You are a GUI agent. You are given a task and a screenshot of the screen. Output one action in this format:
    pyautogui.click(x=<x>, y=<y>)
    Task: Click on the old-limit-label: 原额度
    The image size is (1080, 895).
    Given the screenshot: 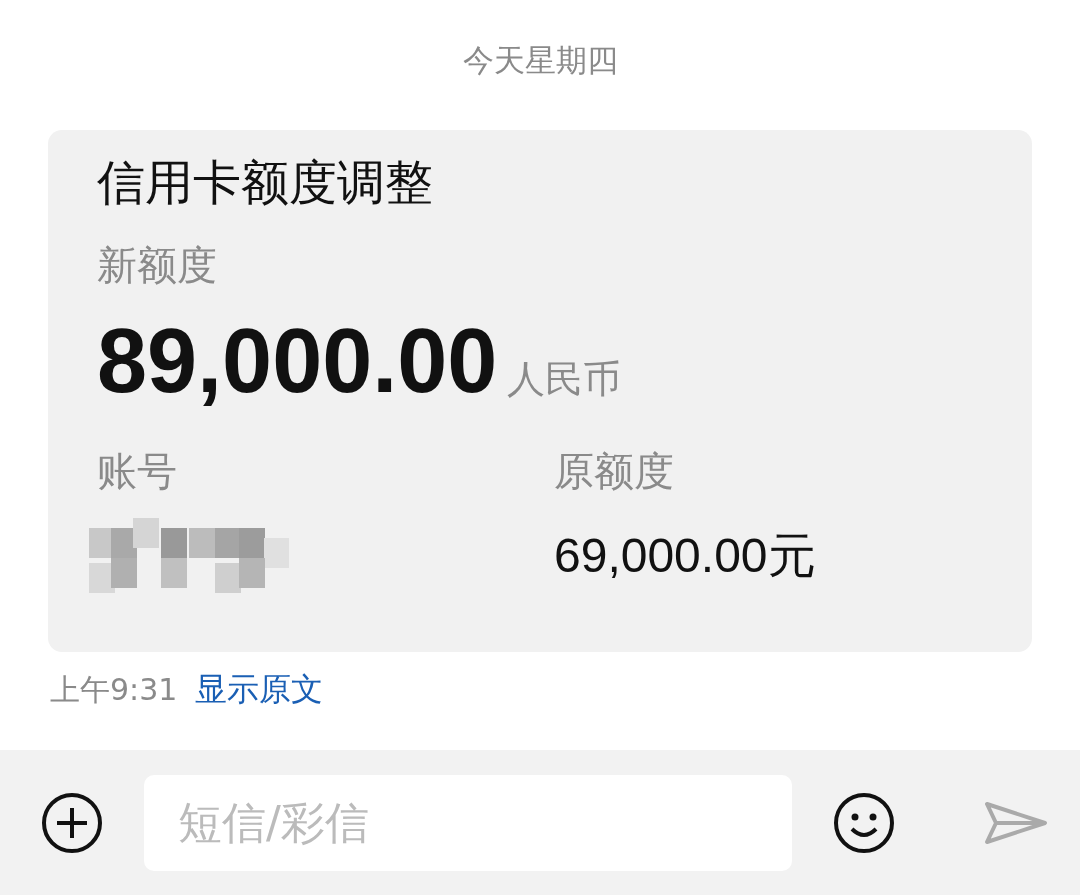 What is the action you would take?
    pyautogui.click(x=614, y=471)
    